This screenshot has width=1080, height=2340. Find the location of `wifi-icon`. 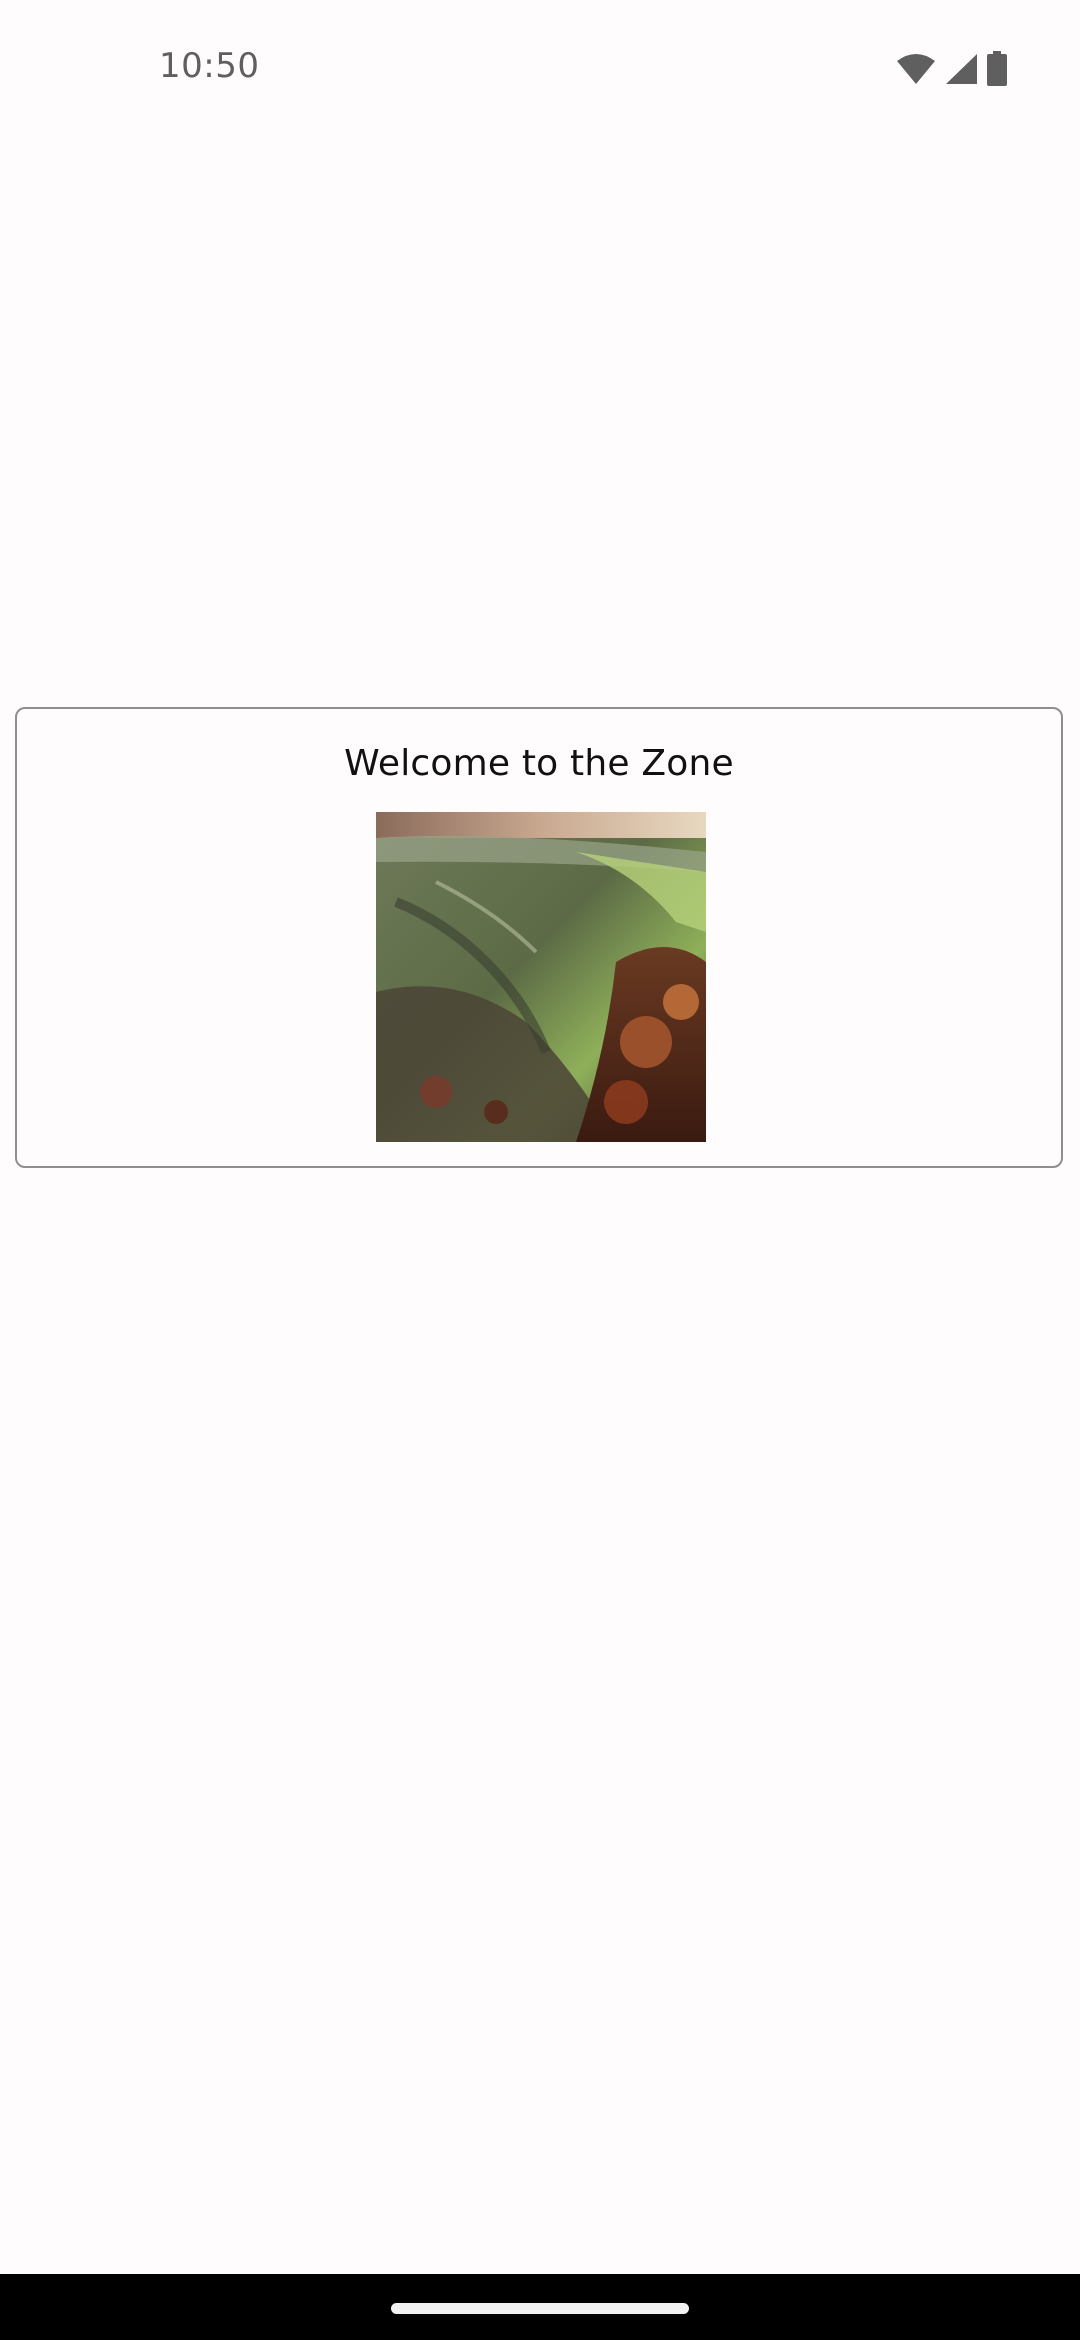

wifi-icon is located at coordinates (916, 71).